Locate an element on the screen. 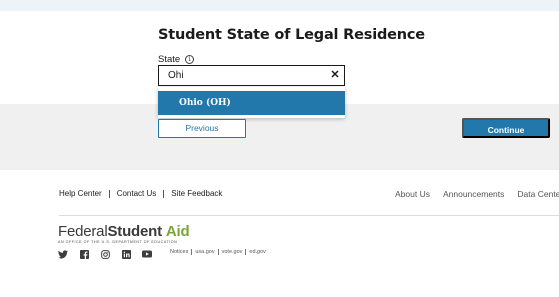  legal-link-usa-gov: usa.gov is located at coordinates (204, 252).